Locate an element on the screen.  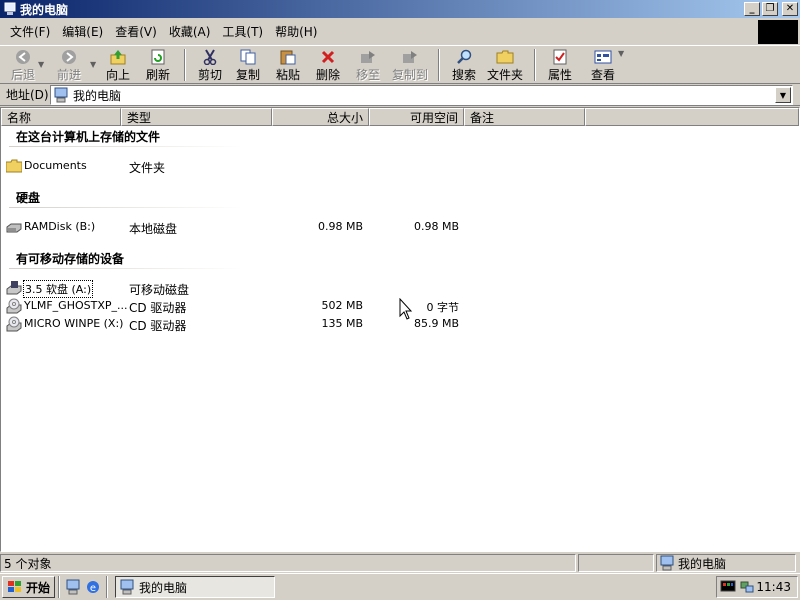
address-bar: 地址(D) 我的电脑 ▼ is located at coordinates (400, 95).